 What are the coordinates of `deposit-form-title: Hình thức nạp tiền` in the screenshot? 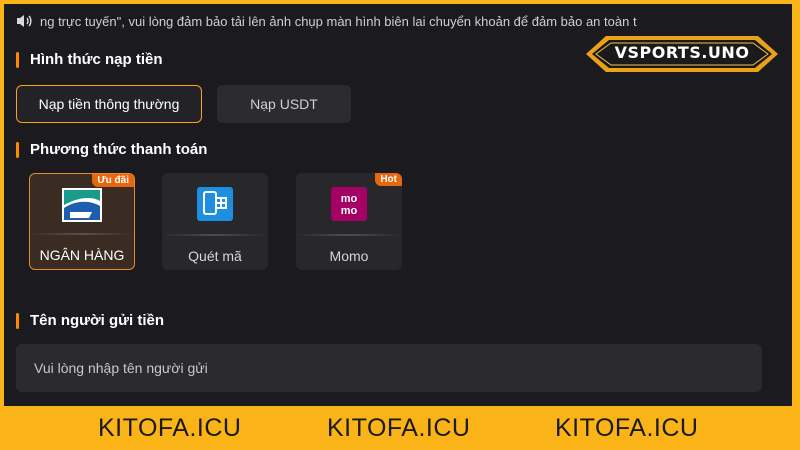 It's located at (96, 59).